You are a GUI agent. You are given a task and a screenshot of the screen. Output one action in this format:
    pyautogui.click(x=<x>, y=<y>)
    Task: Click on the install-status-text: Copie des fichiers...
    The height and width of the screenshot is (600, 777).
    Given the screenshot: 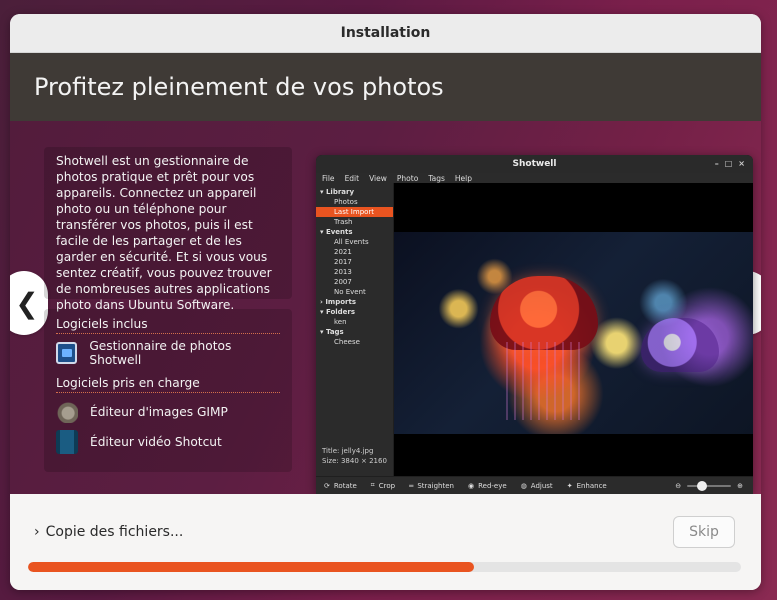 What is the action you would take?
    pyautogui.click(x=114, y=532)
    